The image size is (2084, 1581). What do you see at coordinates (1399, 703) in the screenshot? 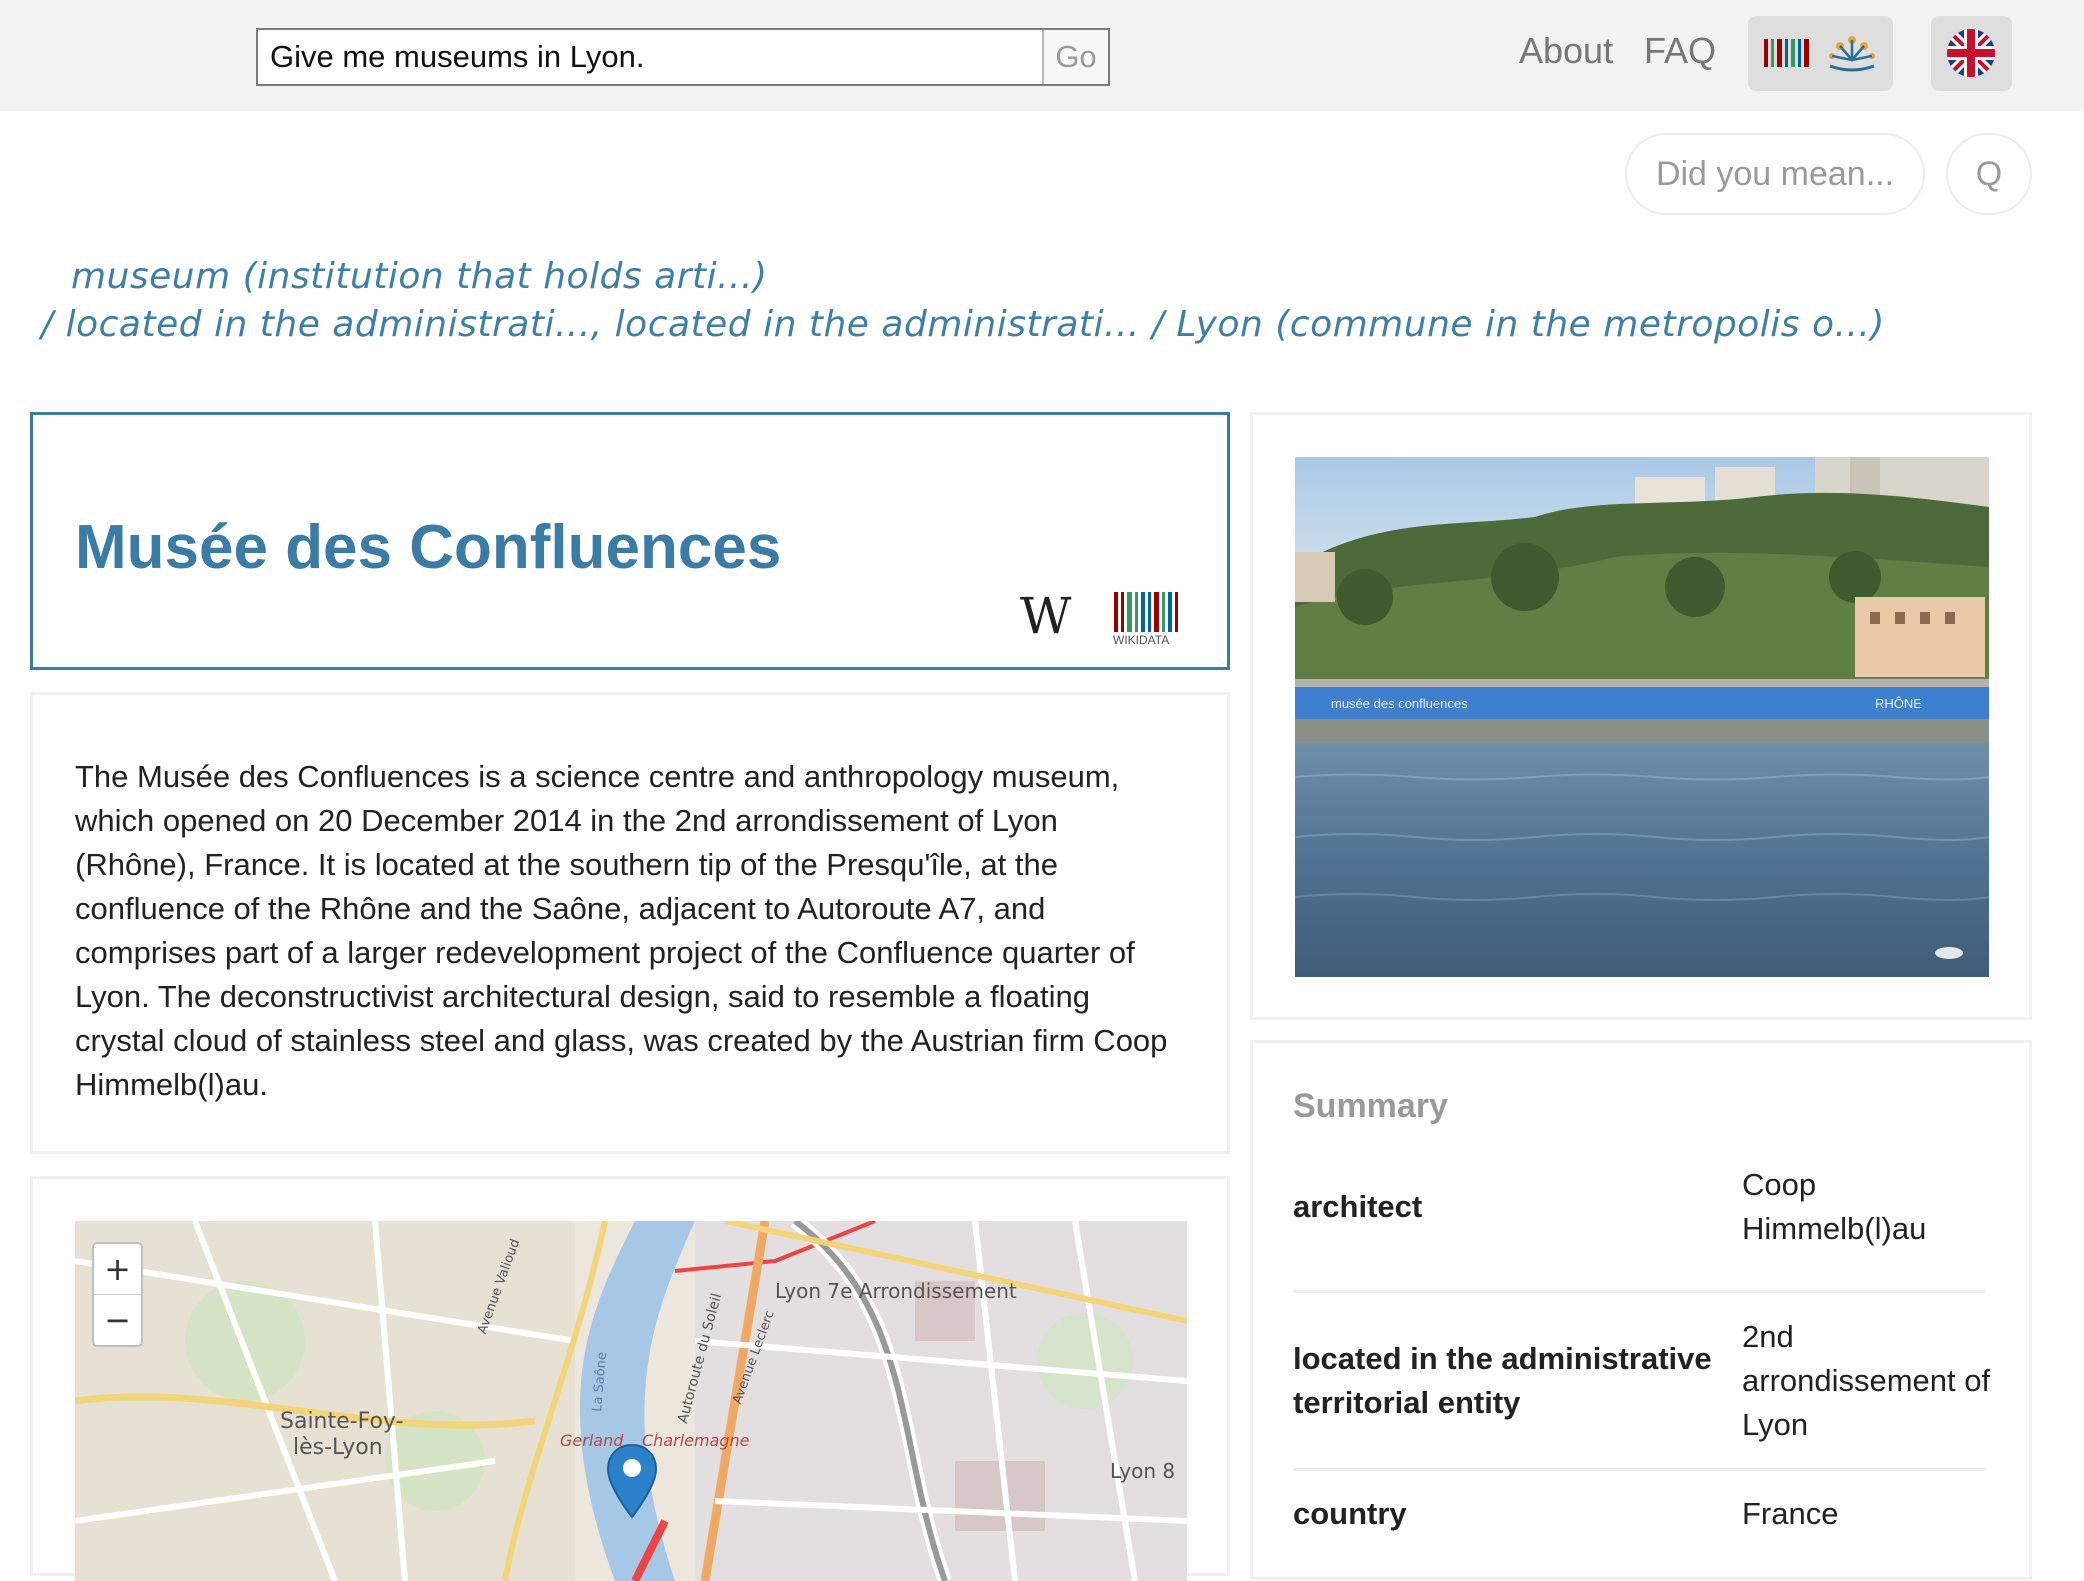
I see `banner-text-museum: musée des confluences` at bounding box center [1399, 703].